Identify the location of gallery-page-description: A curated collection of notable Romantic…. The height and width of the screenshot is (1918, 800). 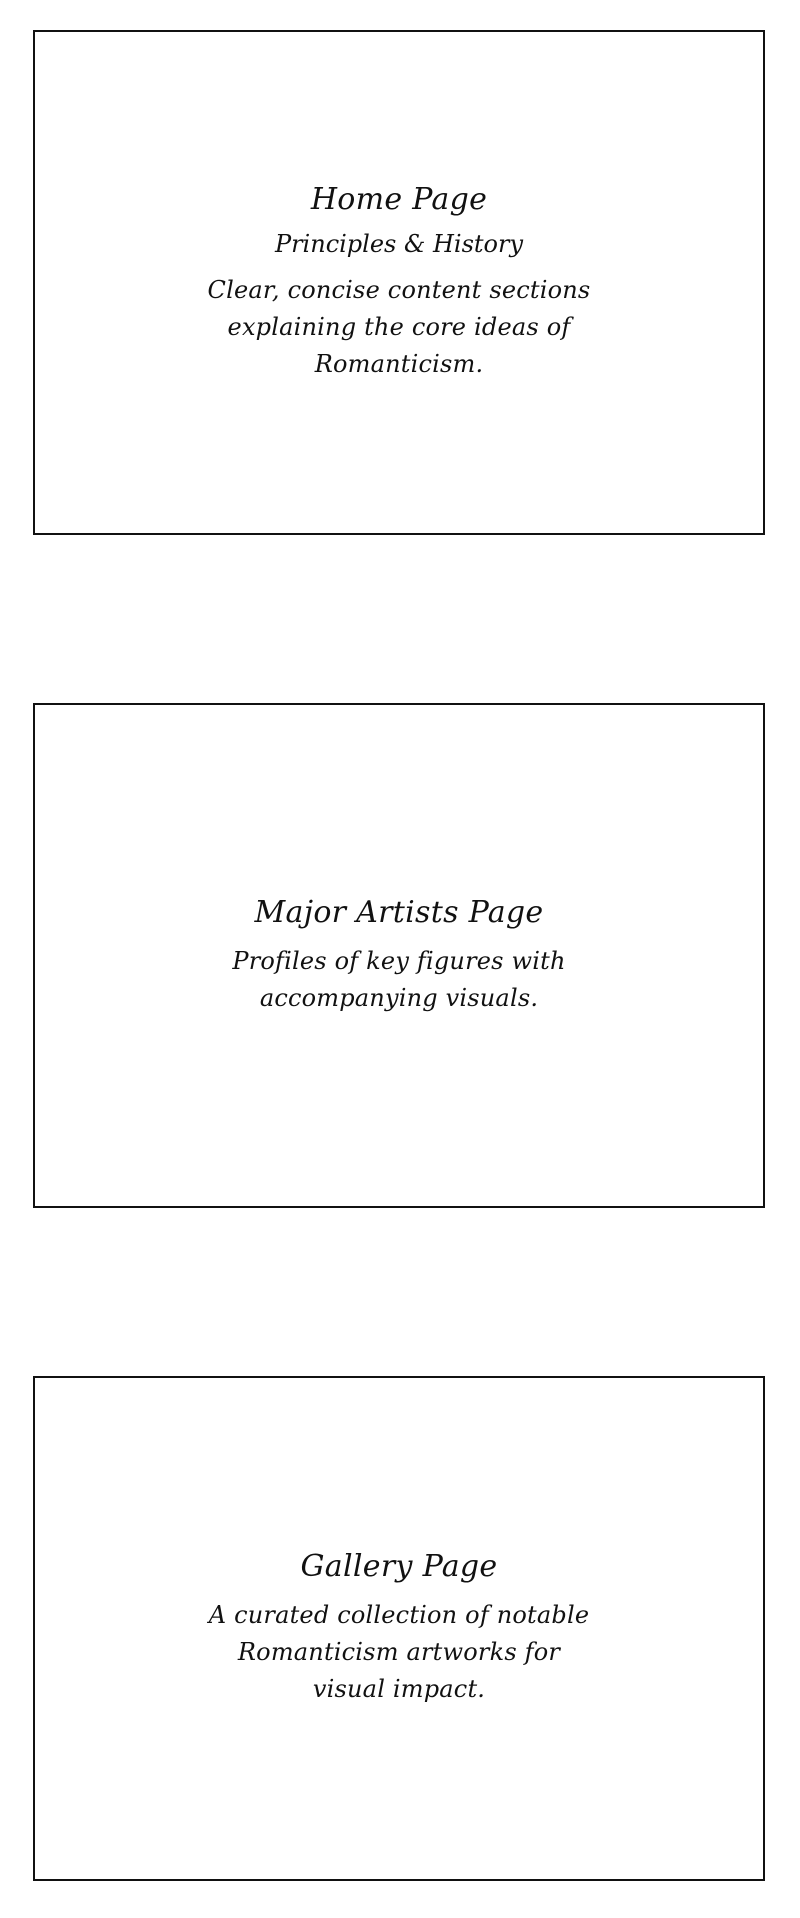
(399, 1652).